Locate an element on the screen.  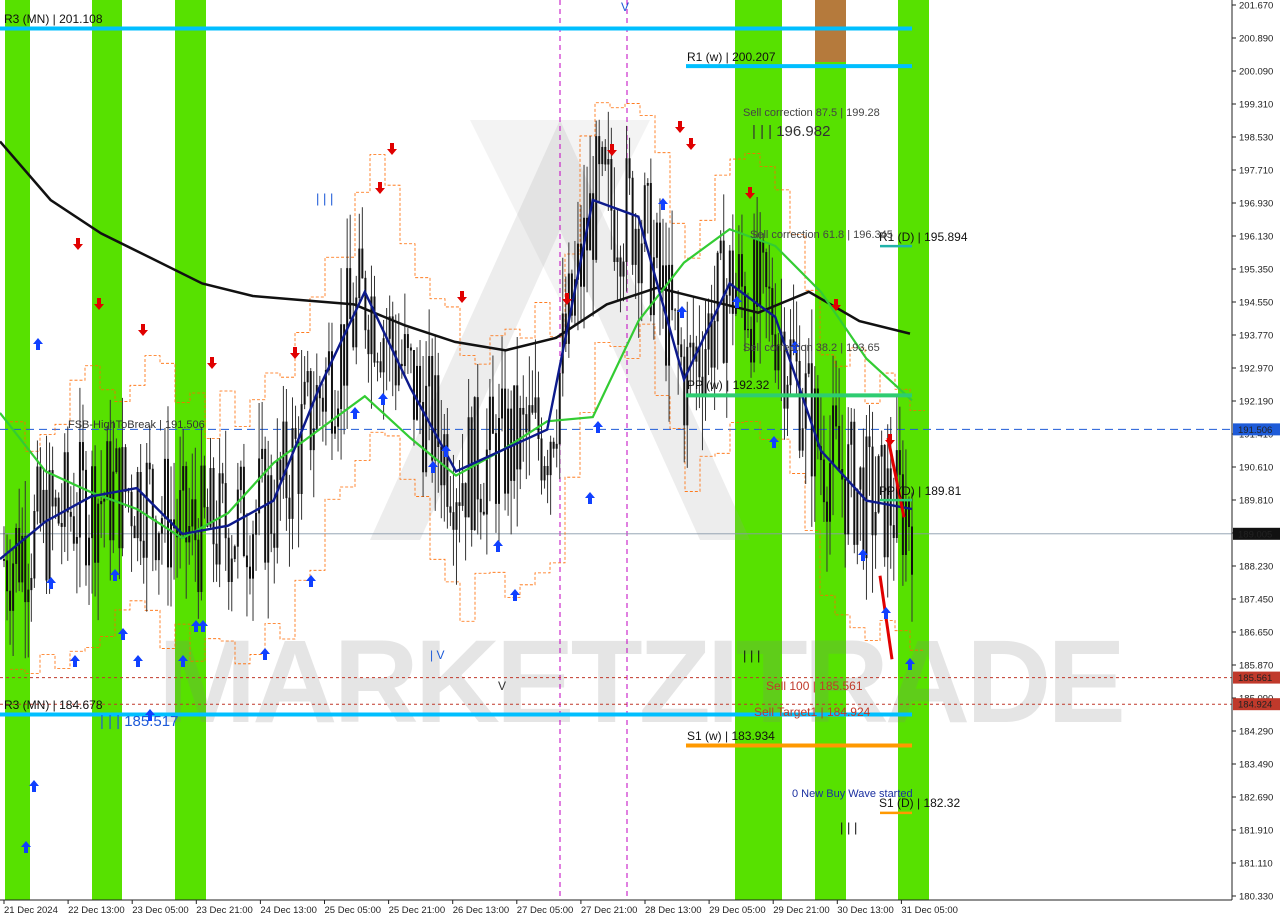
y-tick-label: 200.090 is located at coordinates (1256, 72).